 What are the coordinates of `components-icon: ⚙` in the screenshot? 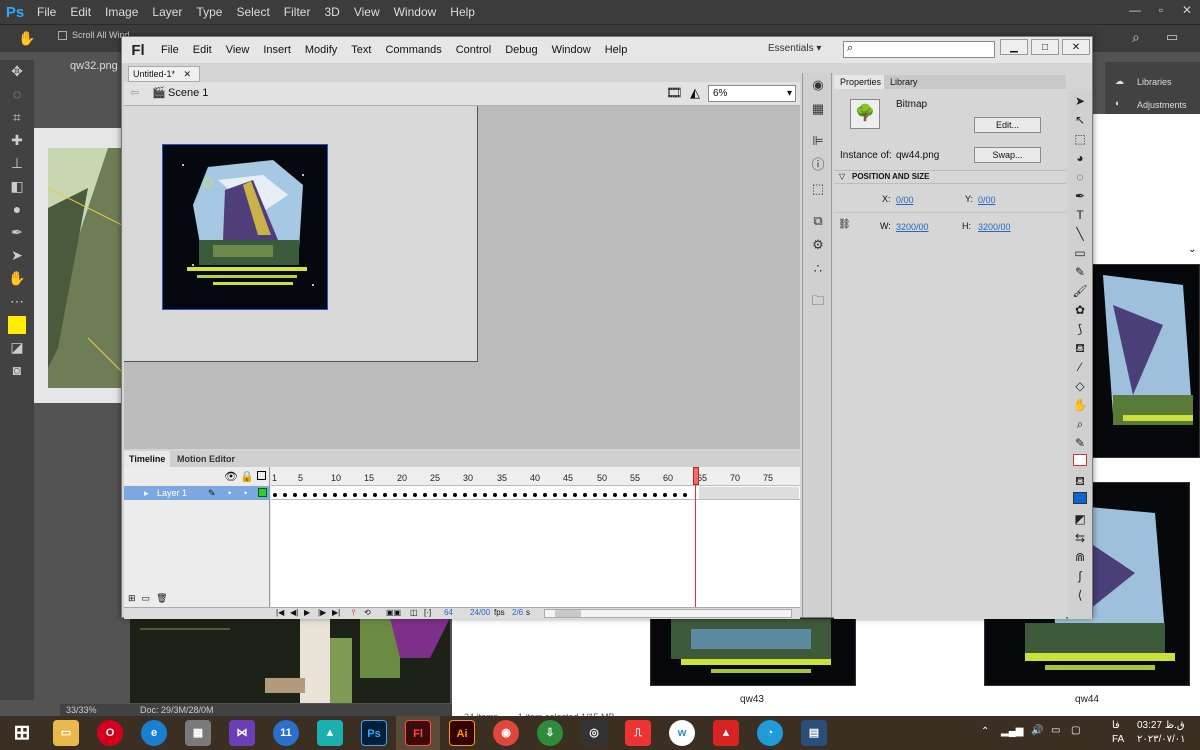 It's located at (818, 245).